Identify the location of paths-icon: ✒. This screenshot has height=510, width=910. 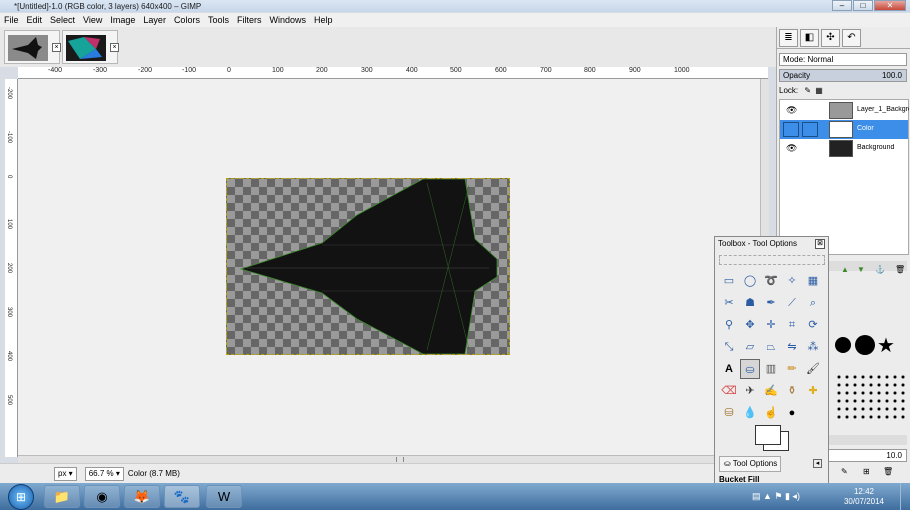
(771, 303).